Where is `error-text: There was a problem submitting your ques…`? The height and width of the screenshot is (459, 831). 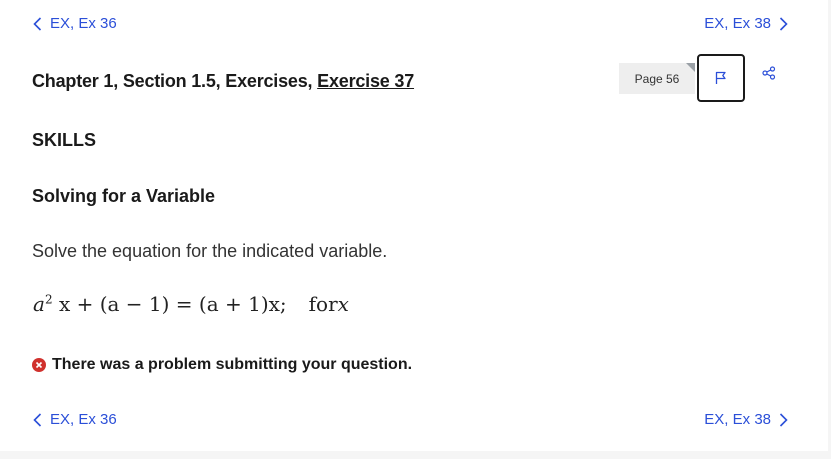
error-text: There was a problem submitting your ques… is located at coordinates (232, 364).